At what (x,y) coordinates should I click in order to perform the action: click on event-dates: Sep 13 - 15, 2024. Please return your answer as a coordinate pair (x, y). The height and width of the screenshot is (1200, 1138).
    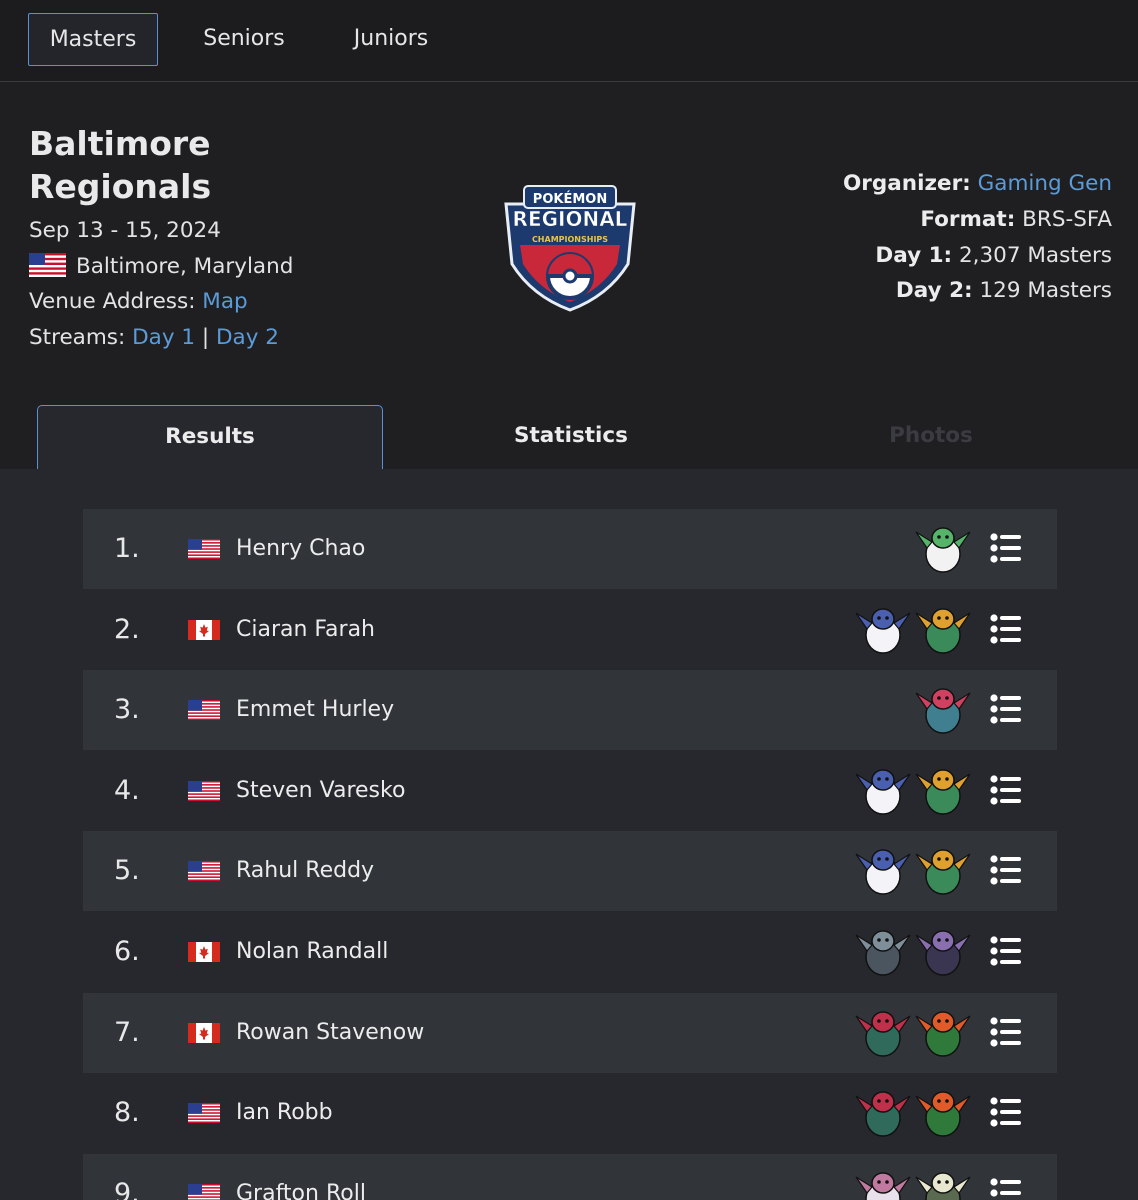
    Looking at the image, I should click on (125, 230).